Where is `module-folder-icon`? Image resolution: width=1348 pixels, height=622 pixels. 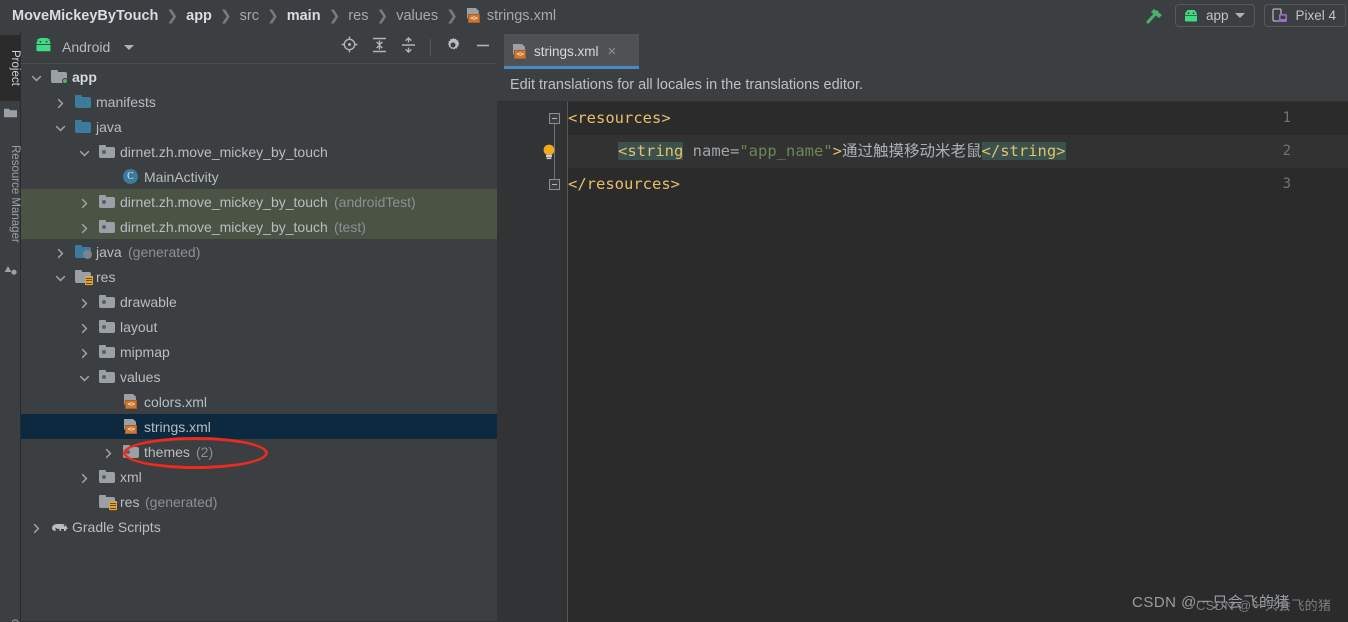 module-folder-icon is located at coordinates (59, 77).